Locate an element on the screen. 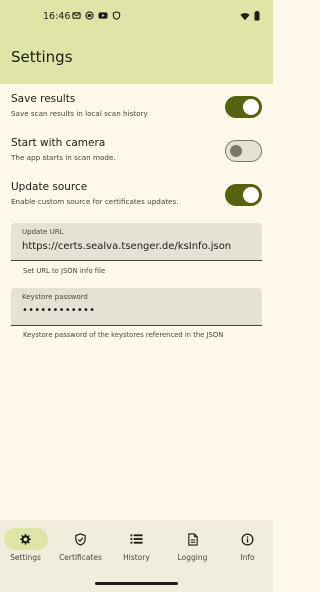 Image resolution: width=320 pixels, height=592 pixels. gear-icon is located at coordinates (25, 539).